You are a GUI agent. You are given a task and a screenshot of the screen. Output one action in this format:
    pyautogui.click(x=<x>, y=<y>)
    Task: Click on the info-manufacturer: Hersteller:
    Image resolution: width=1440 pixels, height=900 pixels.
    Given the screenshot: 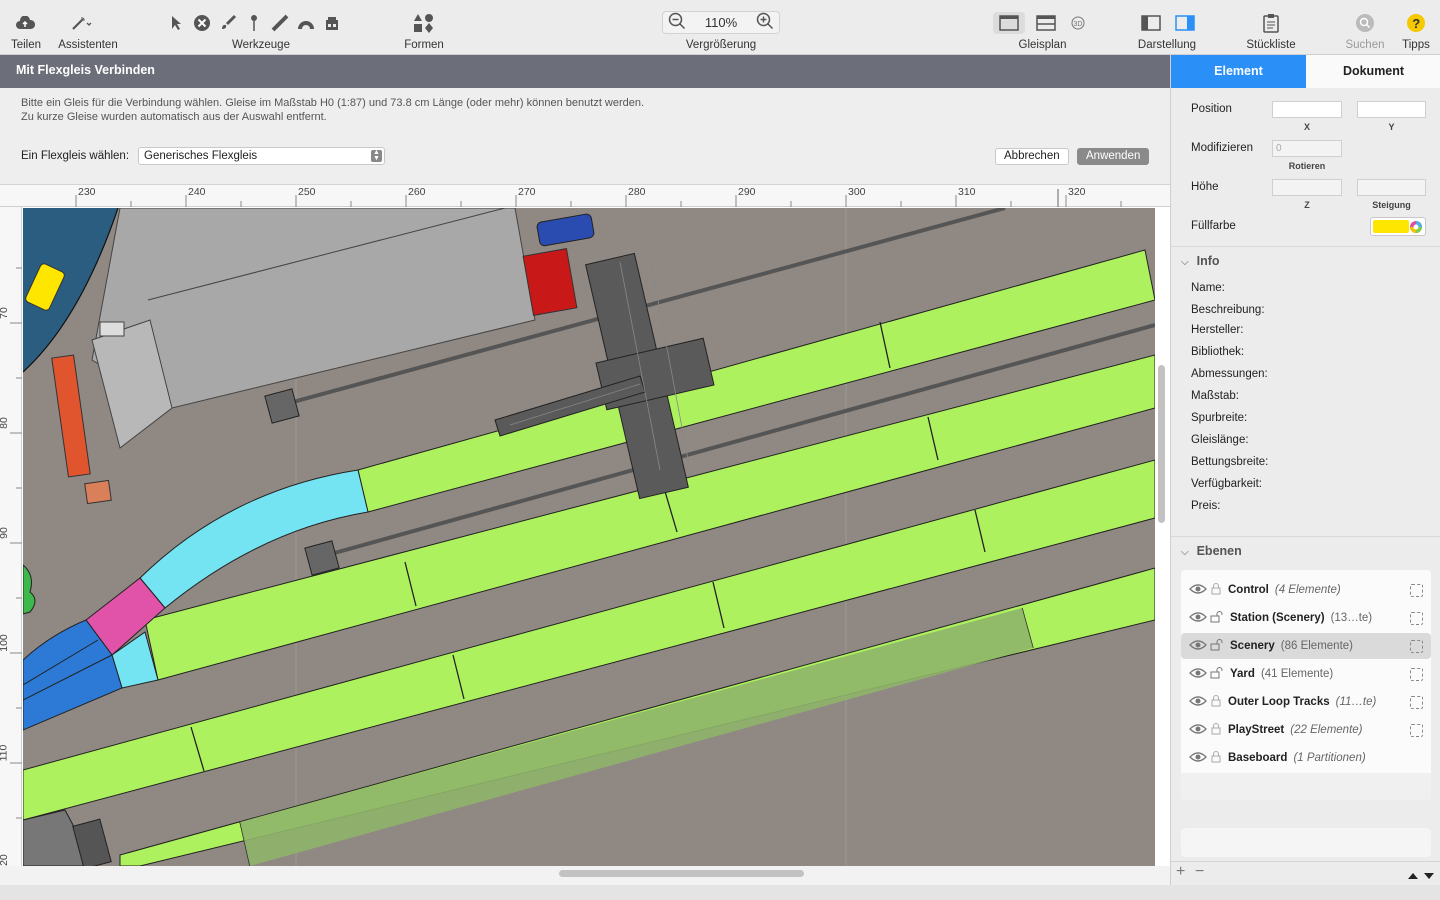 What is the action you would take?
    pyautogui.click(x=1217, y=330)
    